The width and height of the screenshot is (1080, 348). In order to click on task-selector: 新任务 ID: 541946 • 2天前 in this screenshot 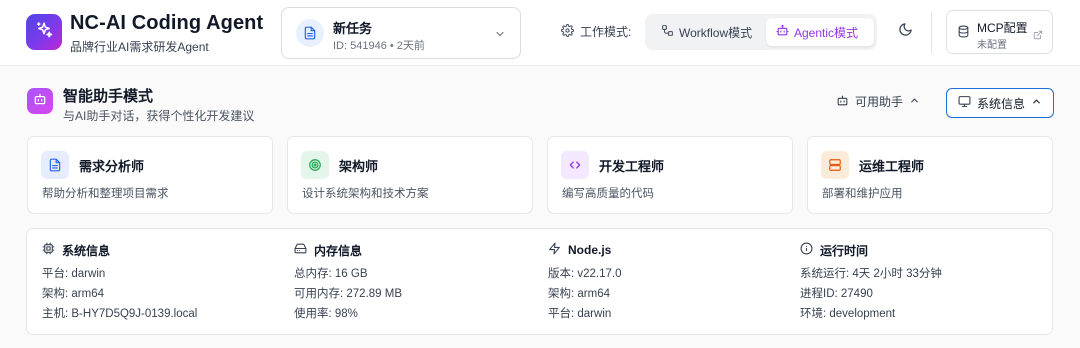, I will do `click(401, 33)`.